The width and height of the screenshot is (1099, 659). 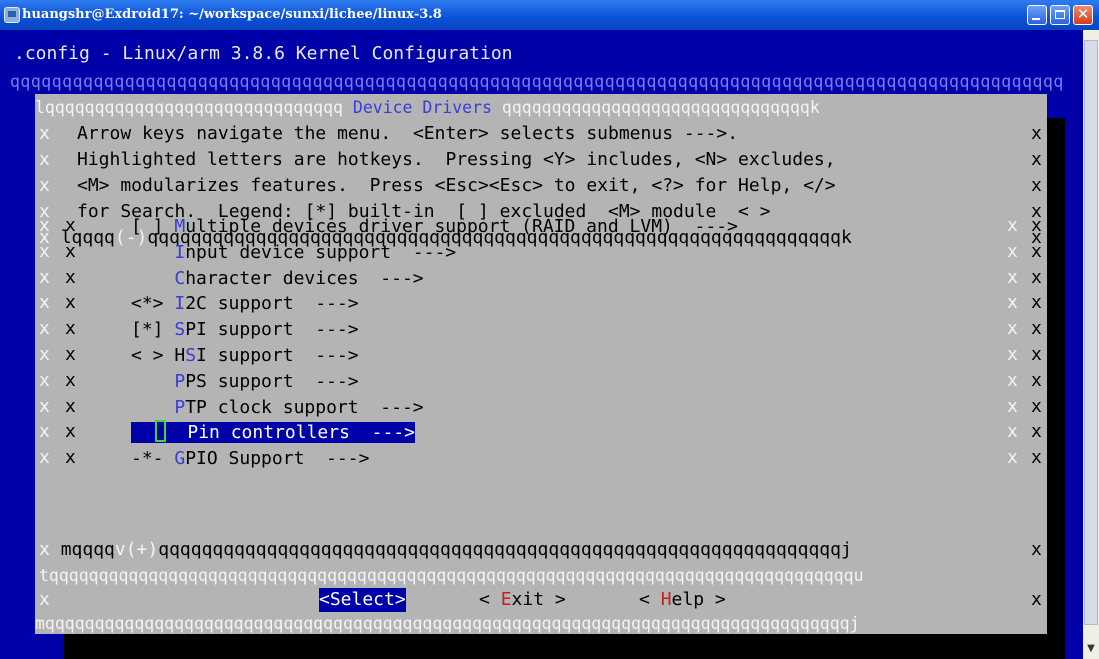 What do you see at coordinates (321, 252) in the screenshot?
I see `menu-item-label: nput device support --->` at bounding box center [321, 252].